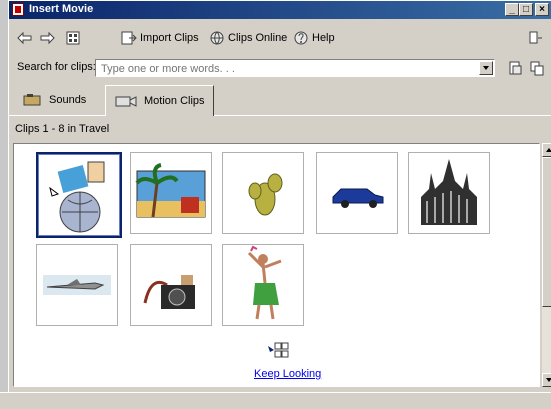  I want to click on beach-palm-picture, so click(170, 190).